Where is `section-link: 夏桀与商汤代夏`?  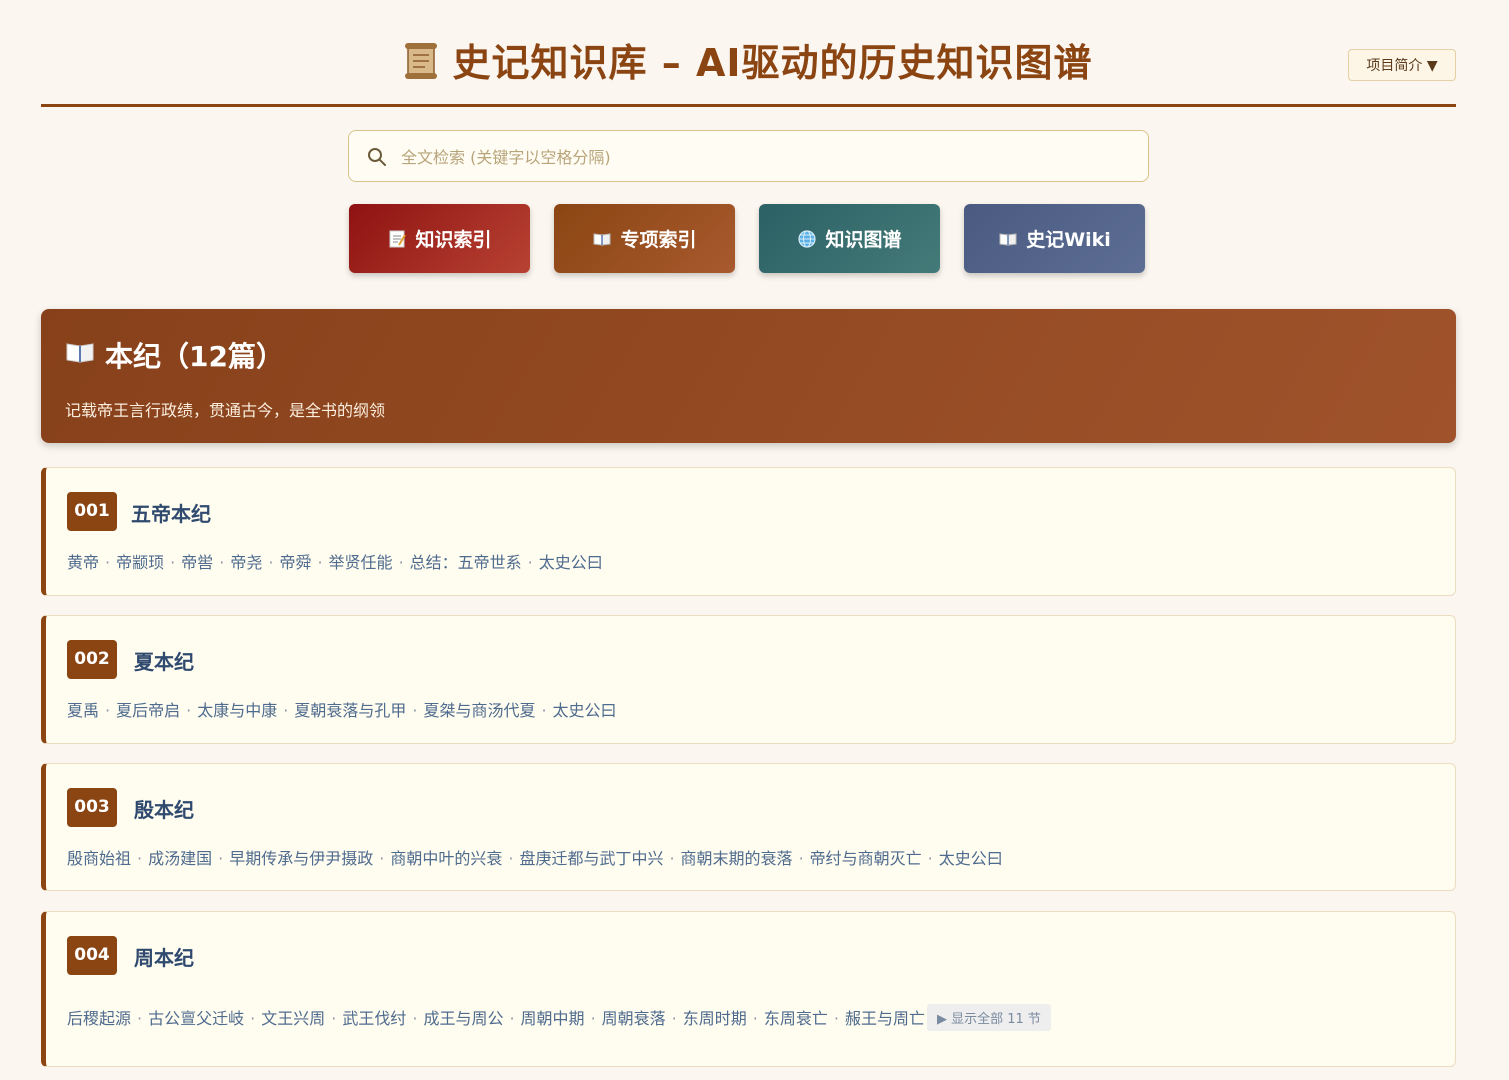
section-link: 夏桀与商汤代夏 is located at coordinates (479, 710).